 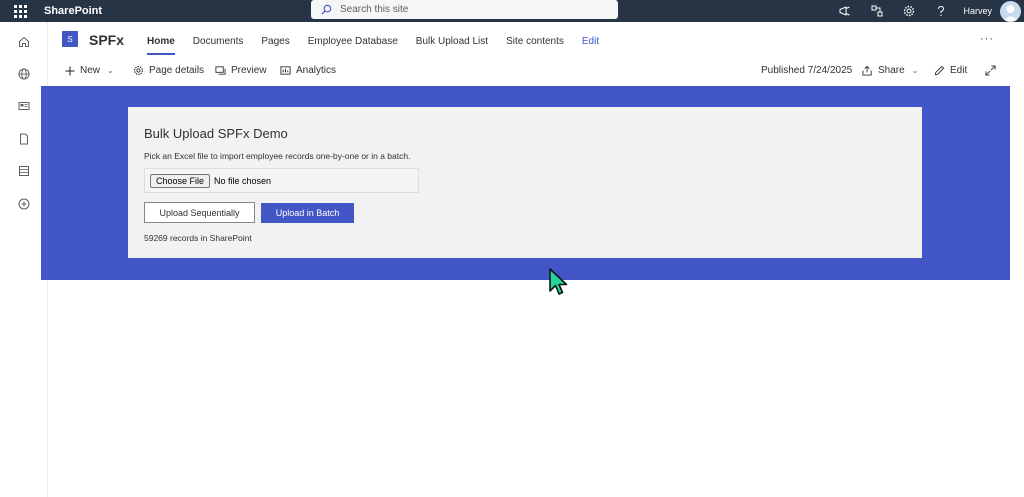 What do you see at coordinates (138, 70) in the screenshot?
I see `gear-icon` at bounding box center [138, 70].